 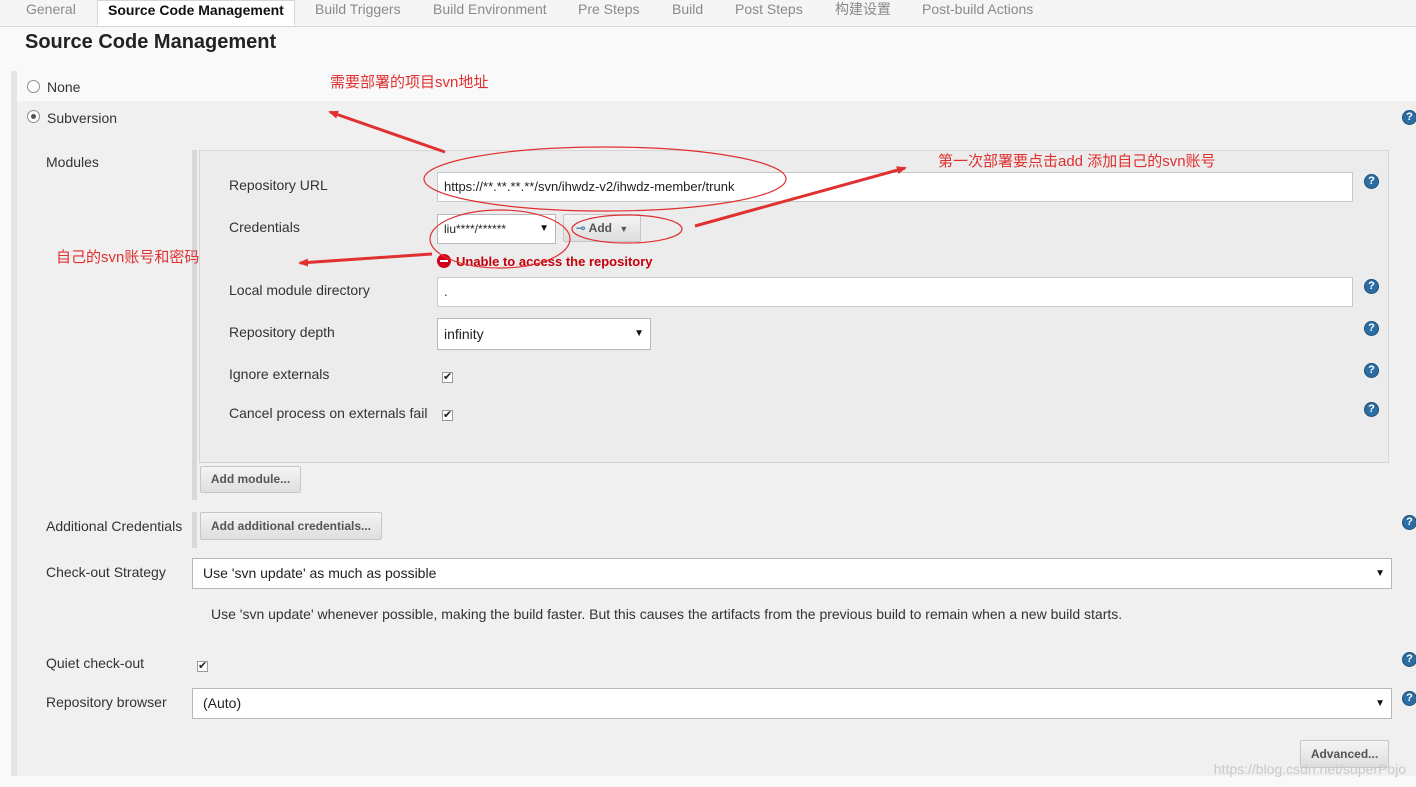 What do you see at coordinates (608, 13) in the screenshot?
I see `tab-pre-steps: Pre Steps` at bounding box center [608, 13].